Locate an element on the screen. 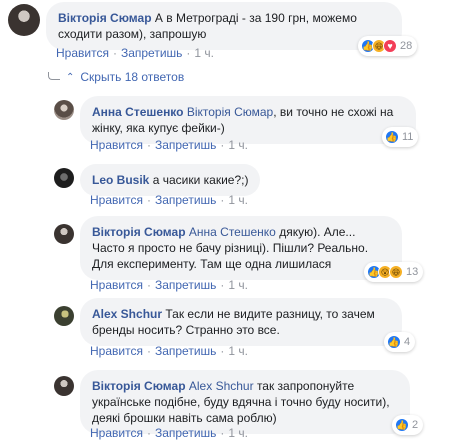 The width and height of the screenshot is (451, 446). comment-text: а часики какие?;) is located at coordinates (200, 180).